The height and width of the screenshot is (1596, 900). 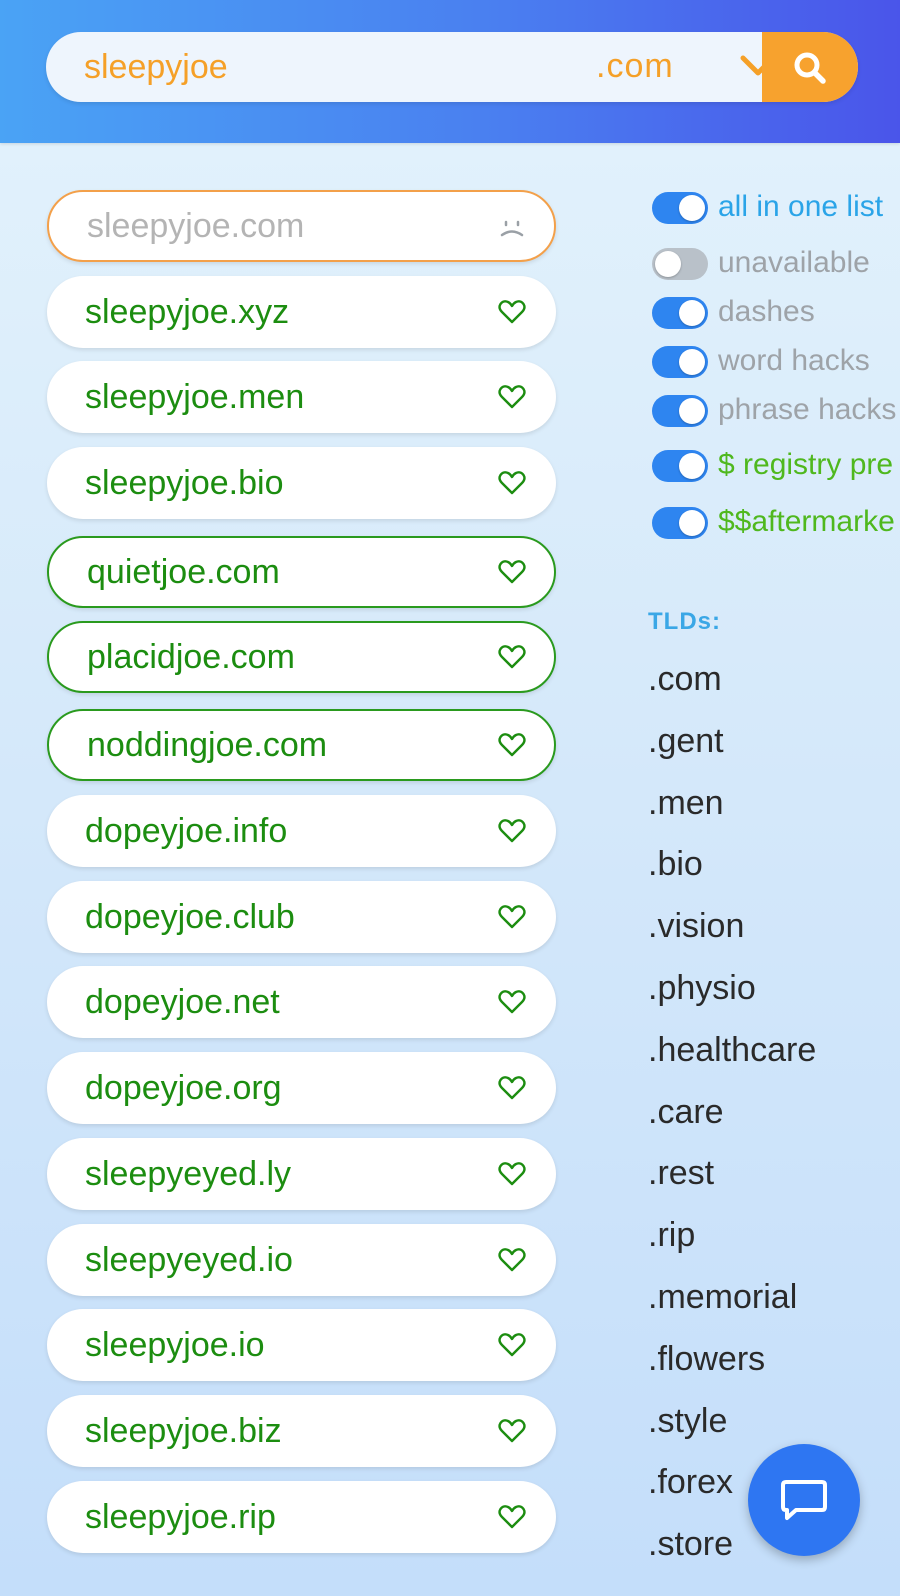 What do you see at coordinates (686, 741) in the screenshot?
I see `tld-item: .gent` at bounding box center [686, 741].